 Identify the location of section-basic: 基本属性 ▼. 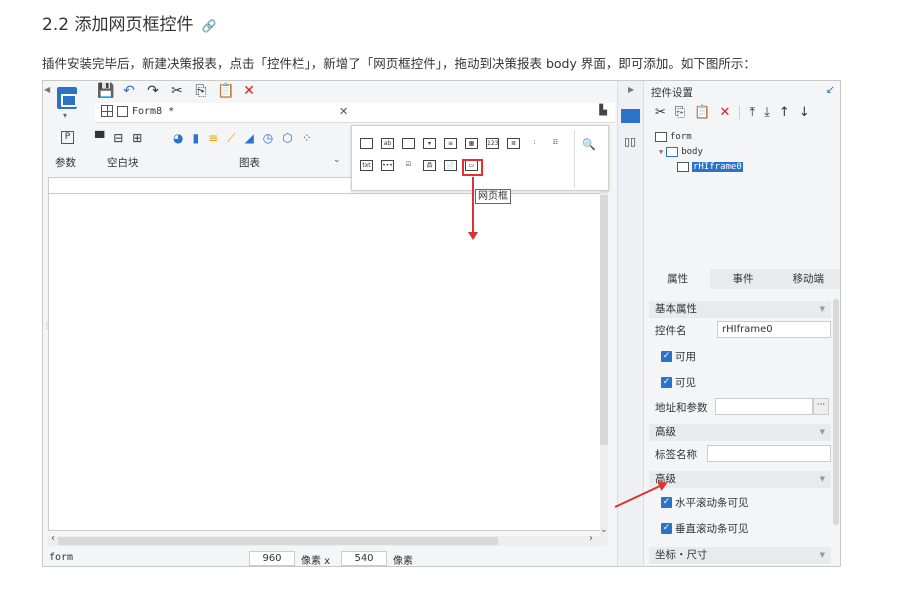
(740, 309).